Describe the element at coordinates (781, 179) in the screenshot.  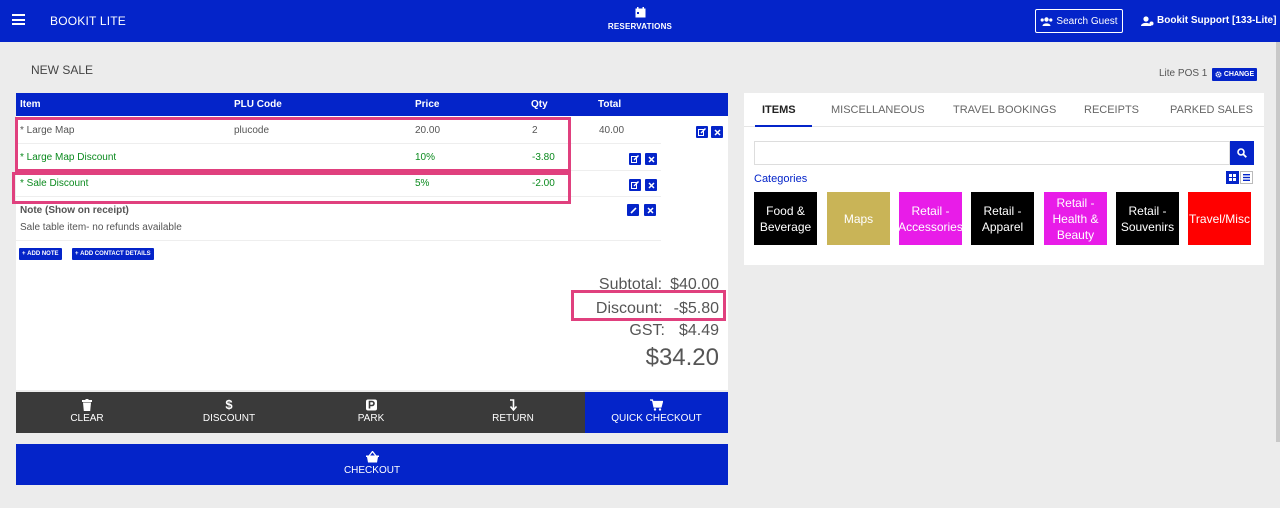
I see `categories-label: Categories` at that location.